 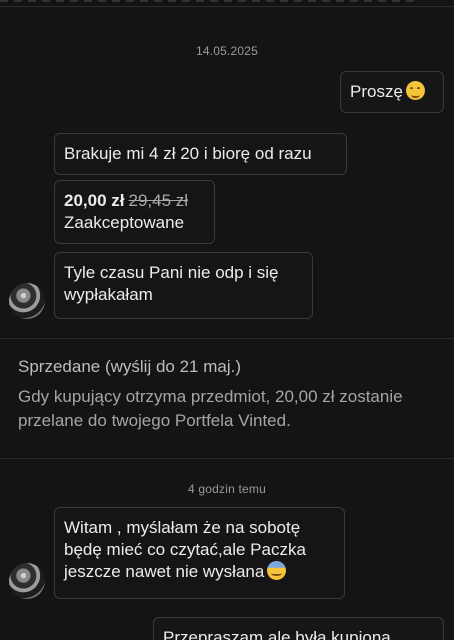 I want to click on message-incoming: Brakuje mi 4 zł 20 i biorę od razu, so click(x=200, y=154).